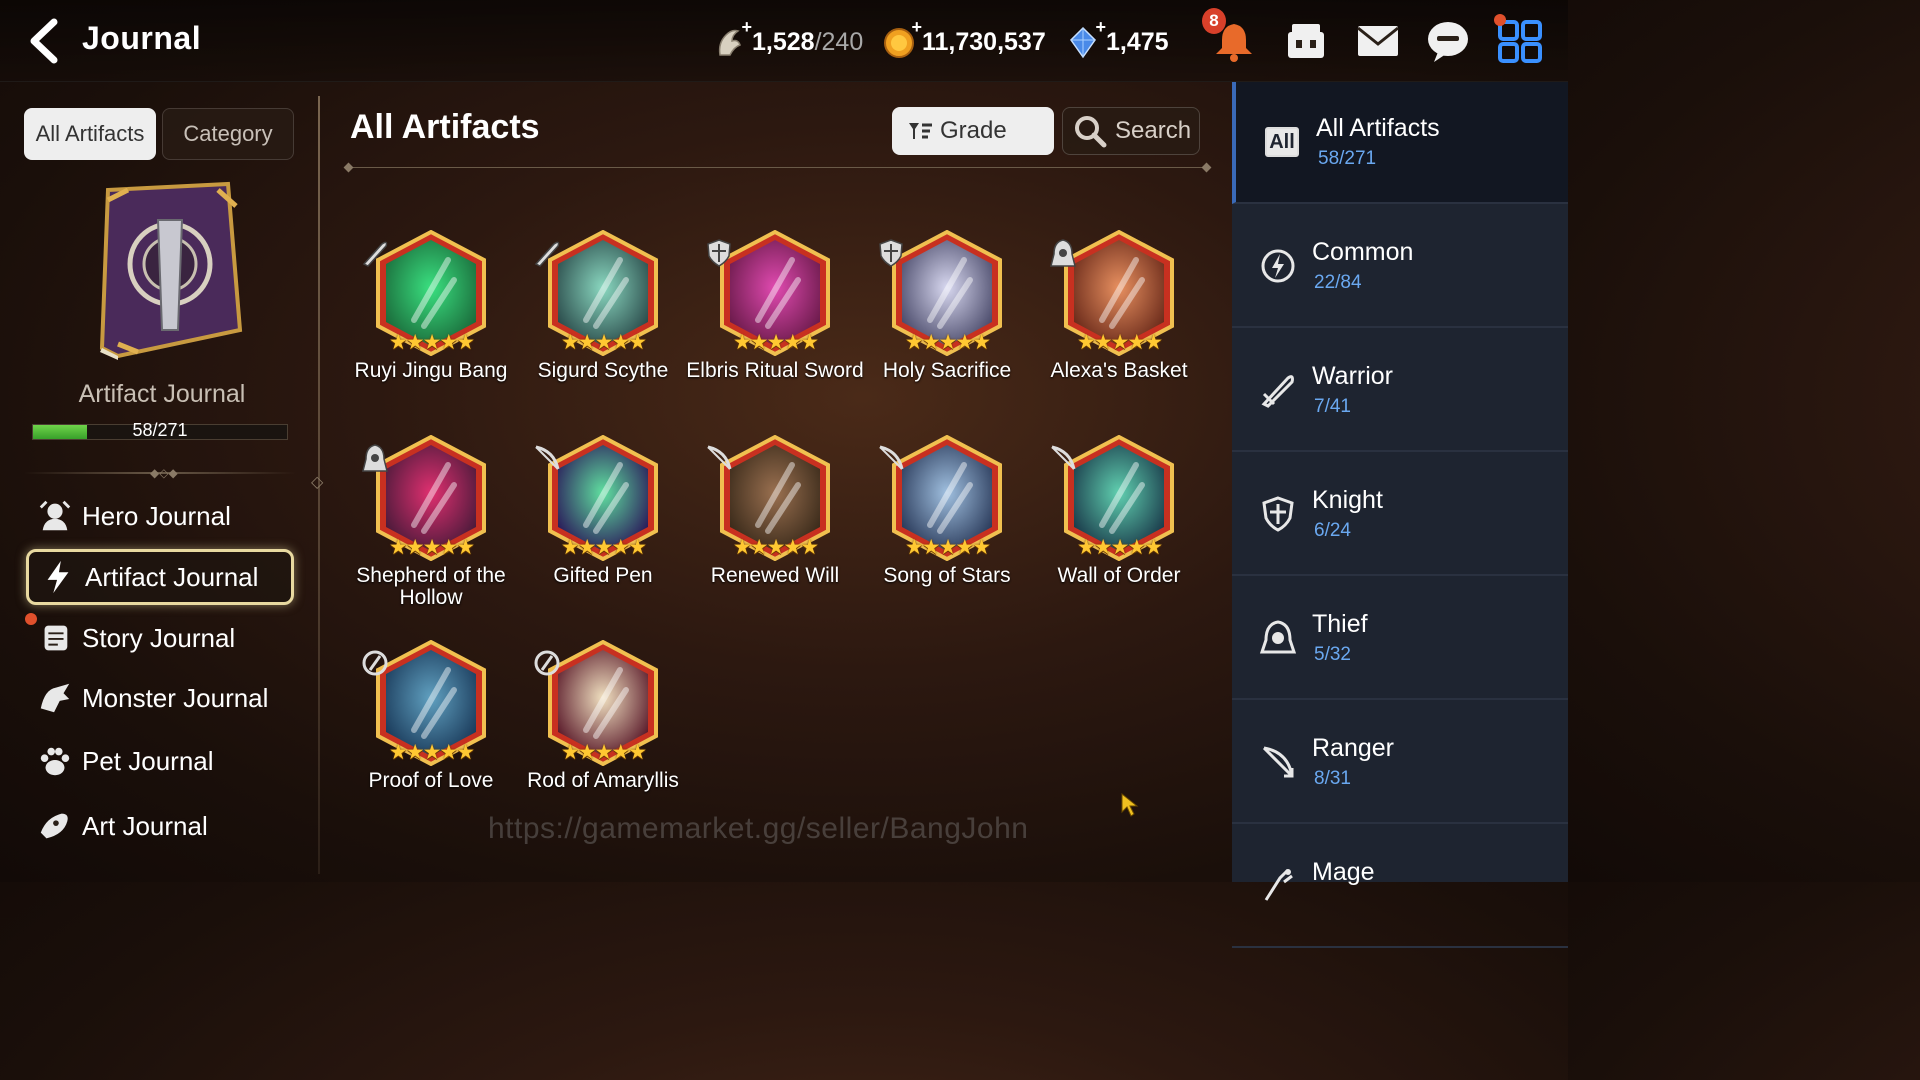 This screenshot has width=1920, height=1080. What do you see at coordinates (1130, 807) in the screenshot?
I see `mouse-cursor-icon` at bounding box center [1130, 807].